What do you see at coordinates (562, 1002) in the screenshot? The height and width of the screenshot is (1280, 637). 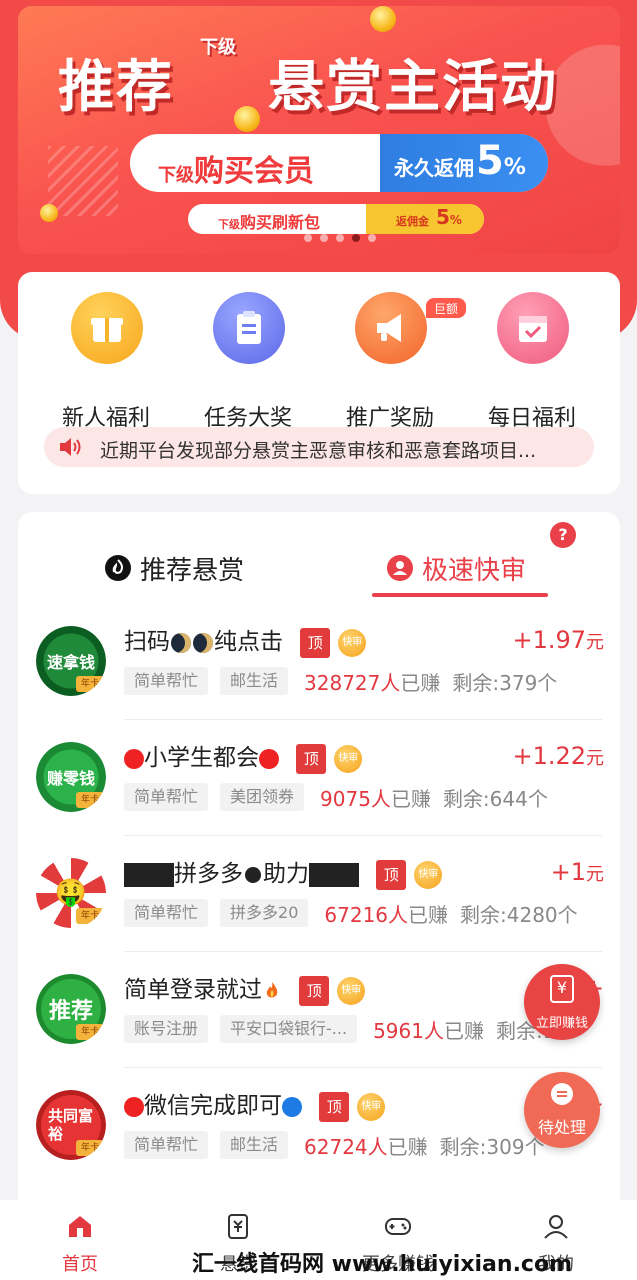 I see `earn-now-button: ¥ 立即赚钱` at bounding box center [562, 1002].